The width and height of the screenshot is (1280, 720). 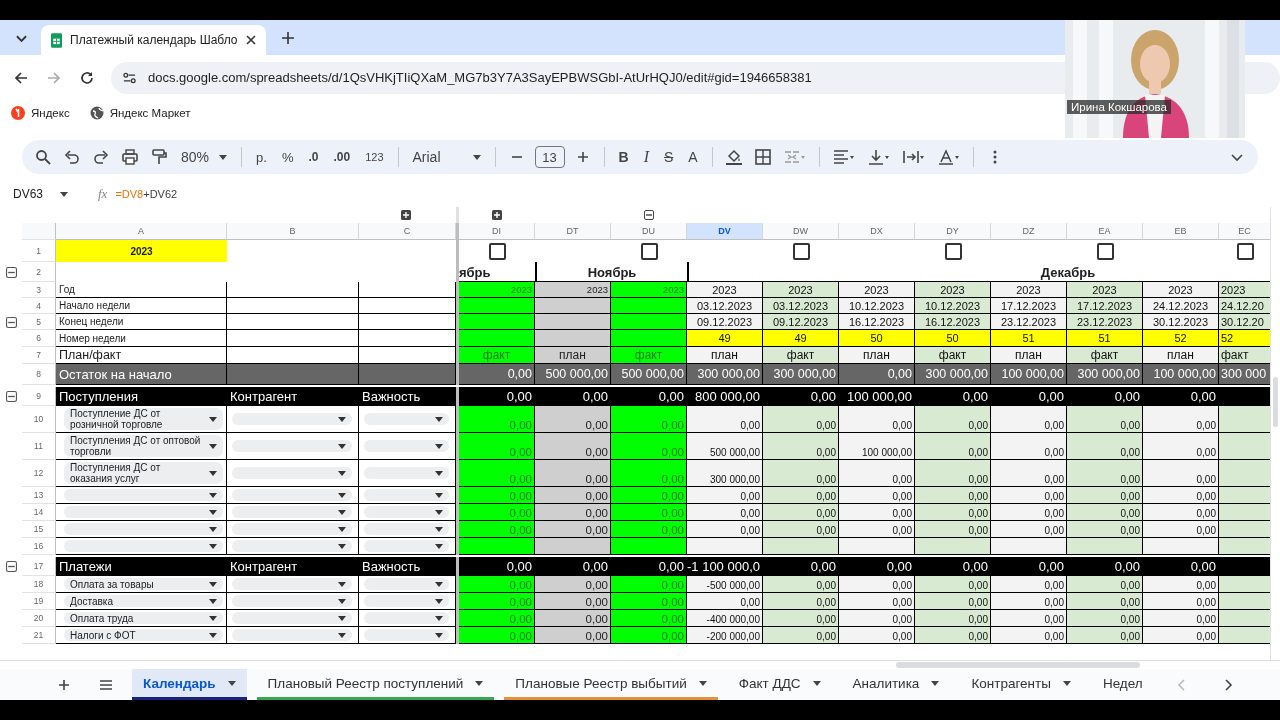 I want to click on align-left-icon, so click(x=843, y=157).